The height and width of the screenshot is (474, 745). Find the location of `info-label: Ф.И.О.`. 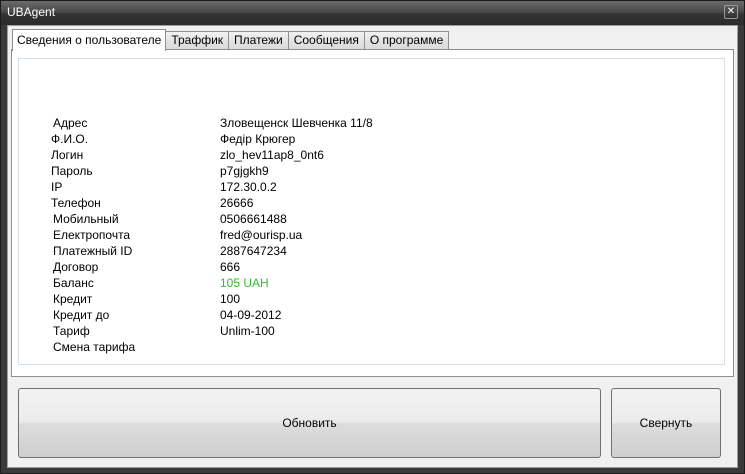

info-label: Ф.И.О. is located at coordinates (70, 139).